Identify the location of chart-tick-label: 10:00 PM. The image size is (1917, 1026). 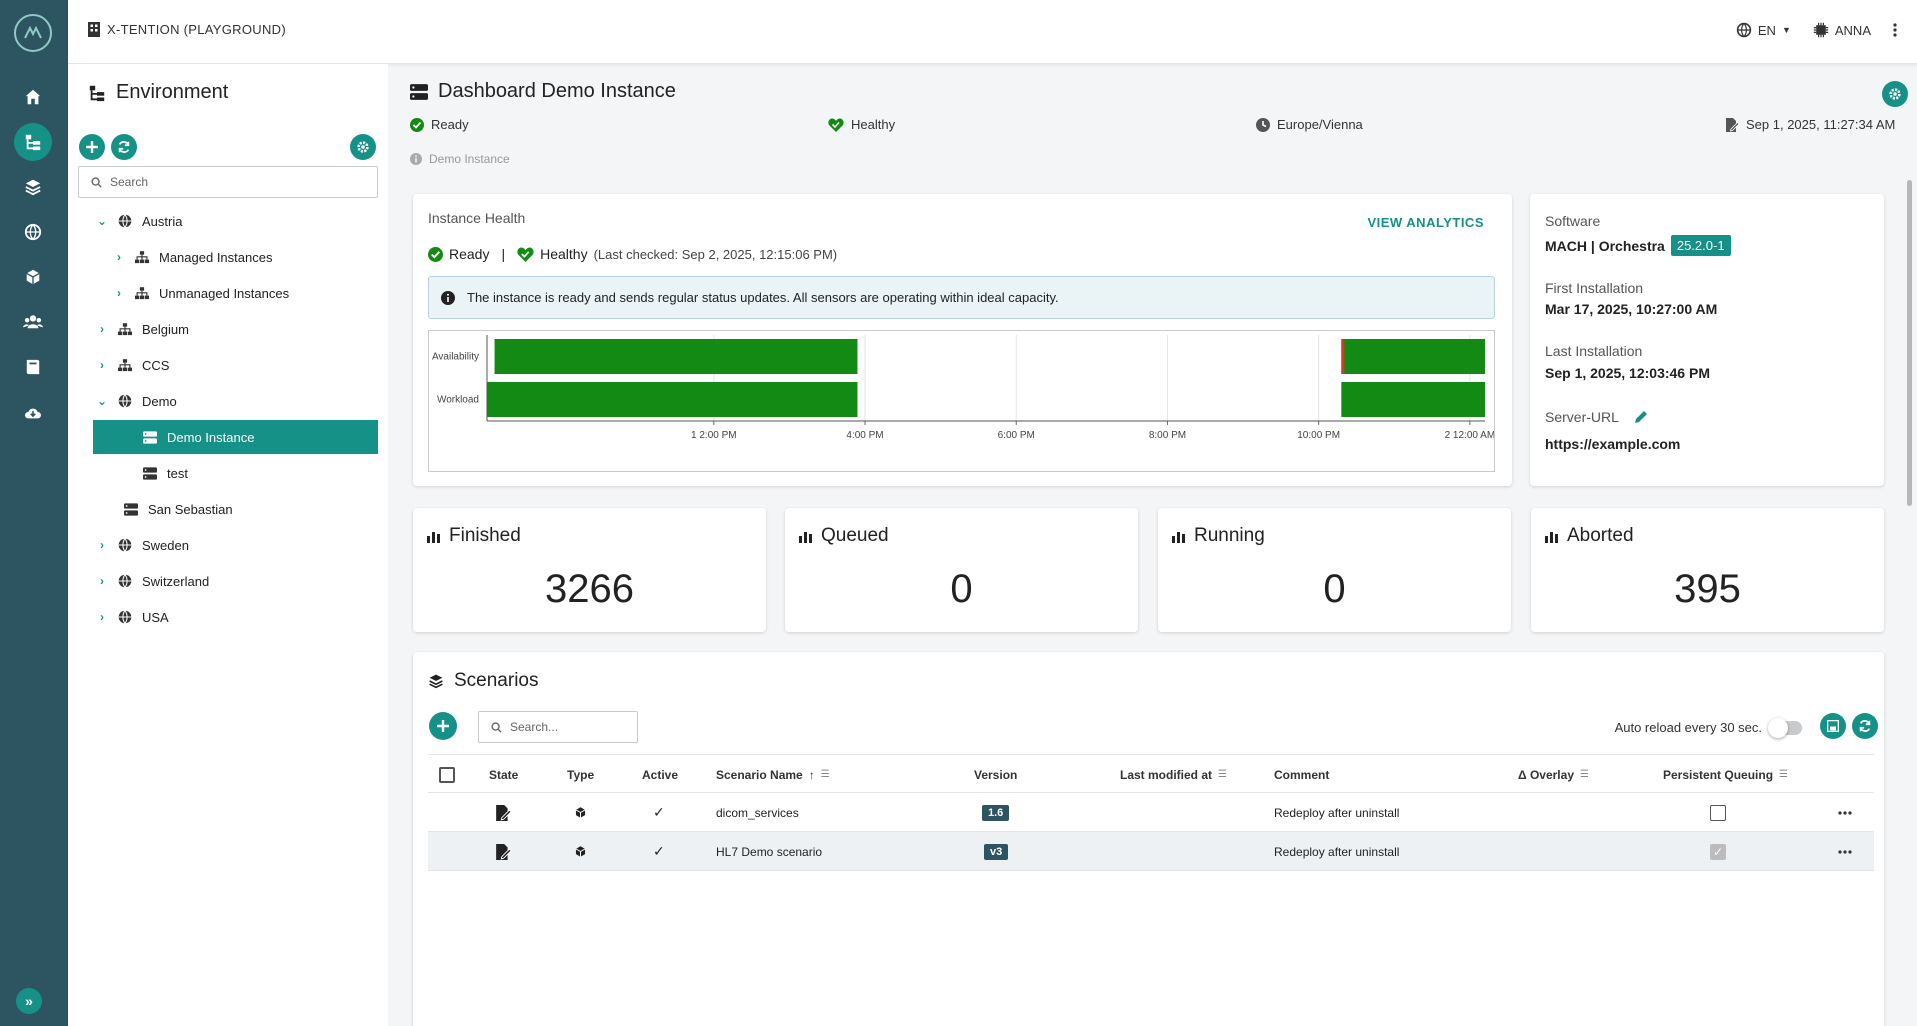
(1318, 435).